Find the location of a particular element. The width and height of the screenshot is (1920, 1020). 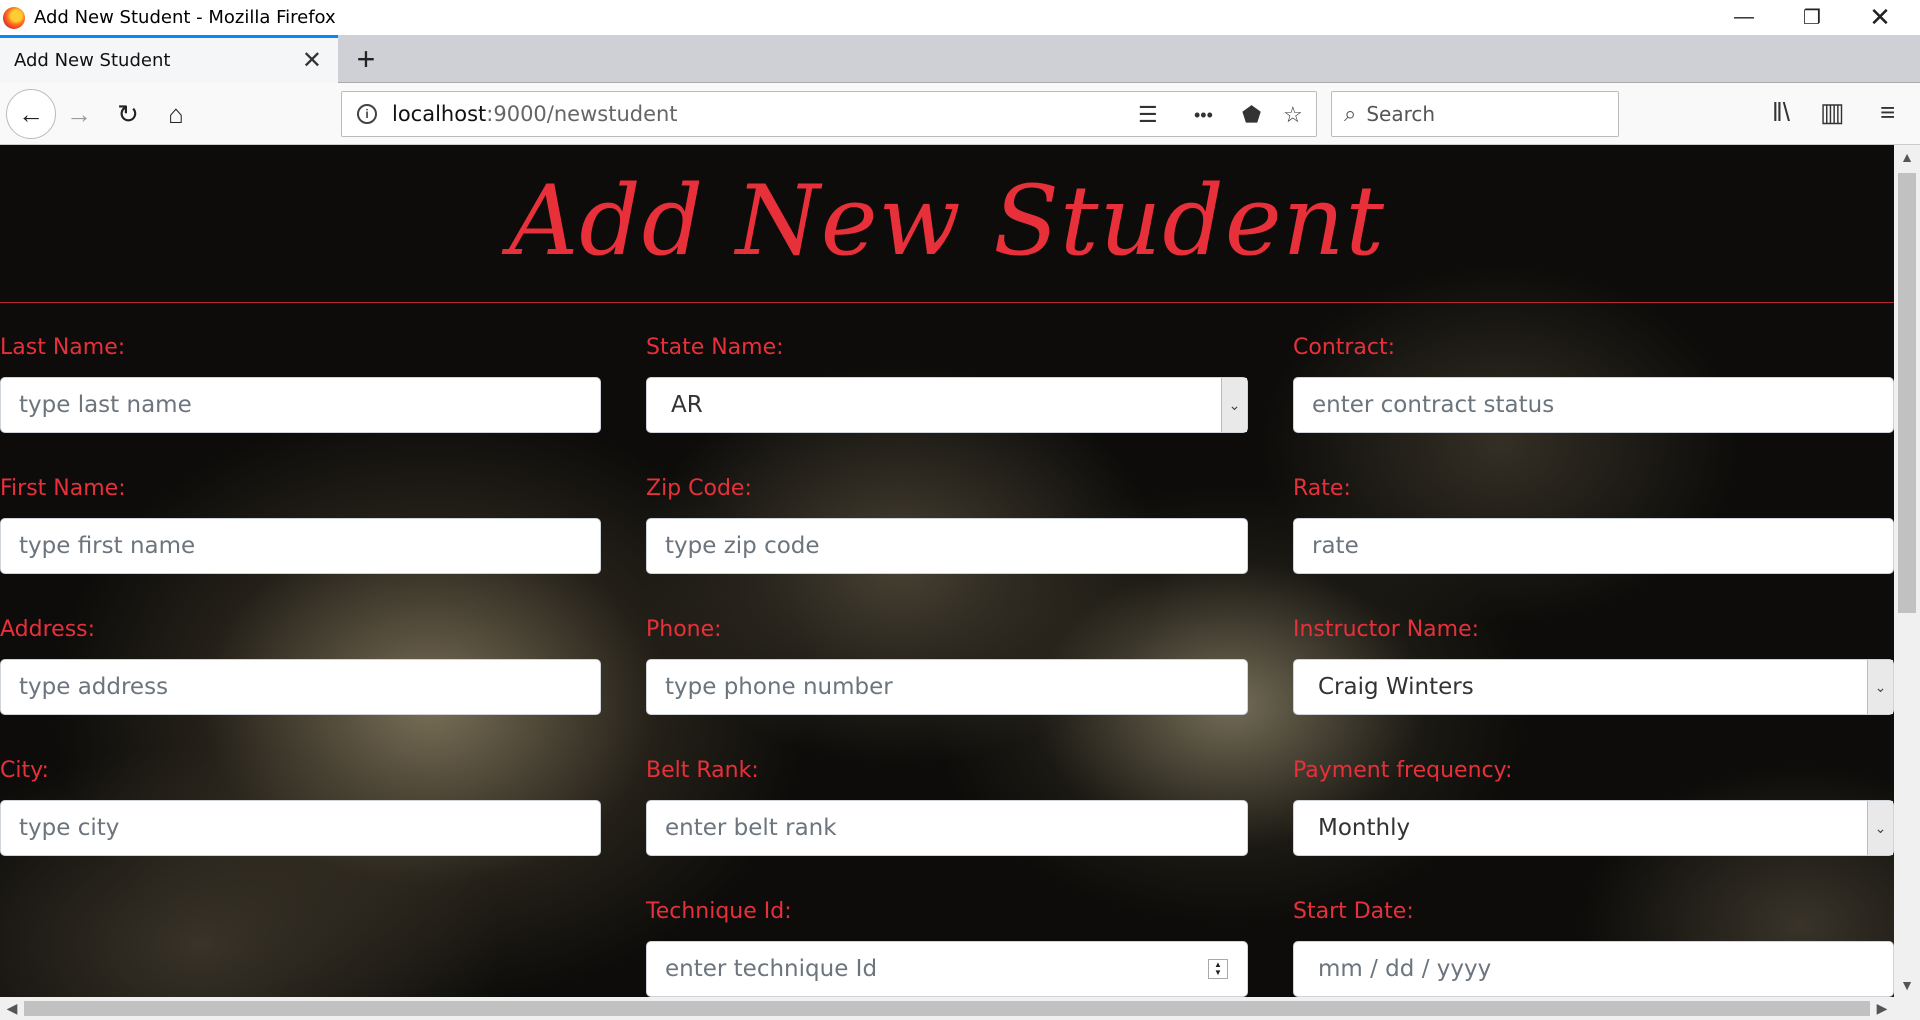

contract-label: Contract: is located at coordinates (1344, 347).